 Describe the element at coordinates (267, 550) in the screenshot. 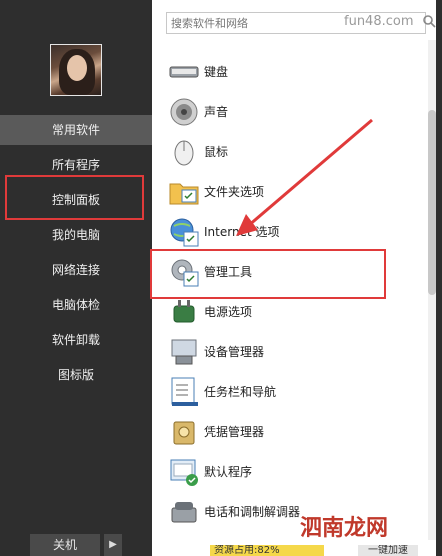

I see `resource-usage-status: 资源占用:82%` at that location.